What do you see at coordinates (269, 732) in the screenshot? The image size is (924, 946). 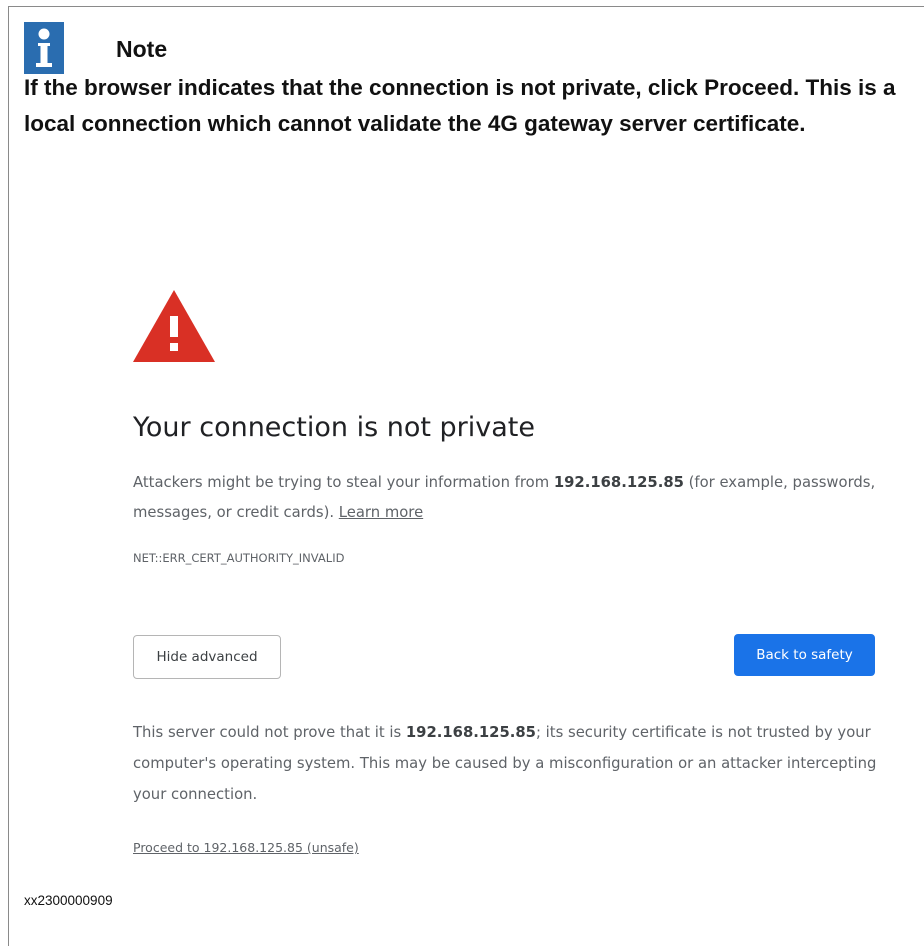 I see `details-text: This server could not prove that it is` at bounding box center [269, 732].